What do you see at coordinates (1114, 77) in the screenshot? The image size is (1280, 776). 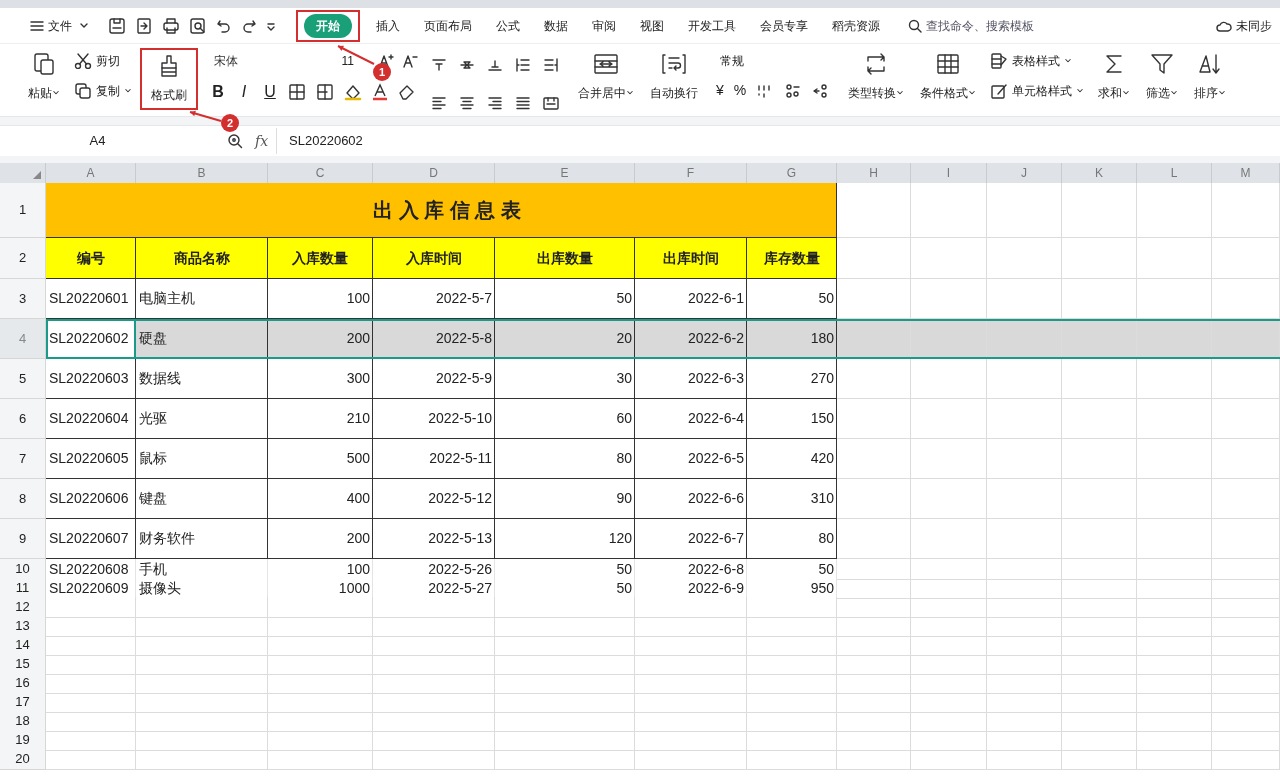 I see `ribbon-button: 求和` at bounding box center [1114, 77].